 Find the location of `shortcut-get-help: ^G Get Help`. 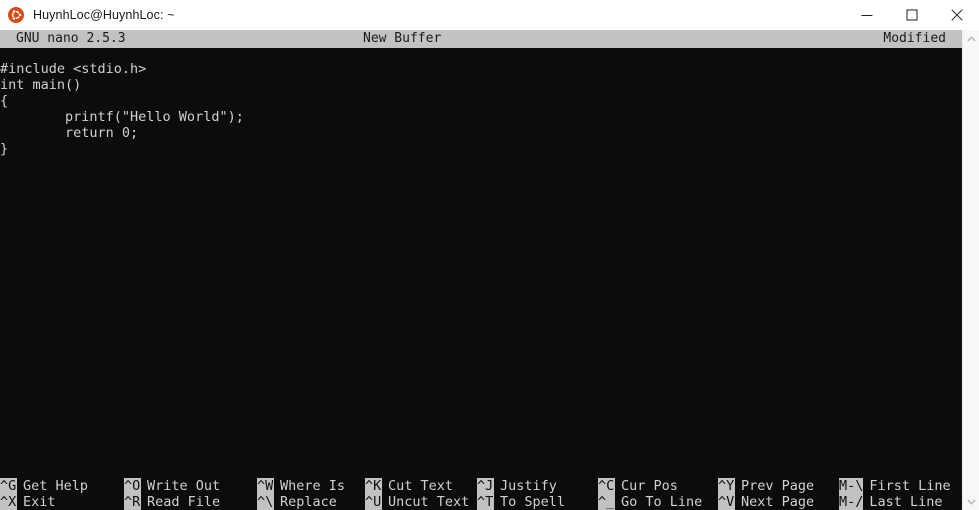

shortcut-get-help: ^G Get Help is located at coordinates (44, 486).